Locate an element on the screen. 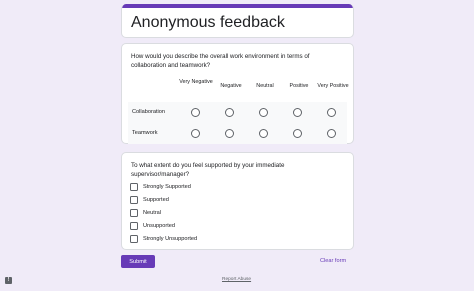  radio-collaboration-neutral is located at coordinates (263, 112).